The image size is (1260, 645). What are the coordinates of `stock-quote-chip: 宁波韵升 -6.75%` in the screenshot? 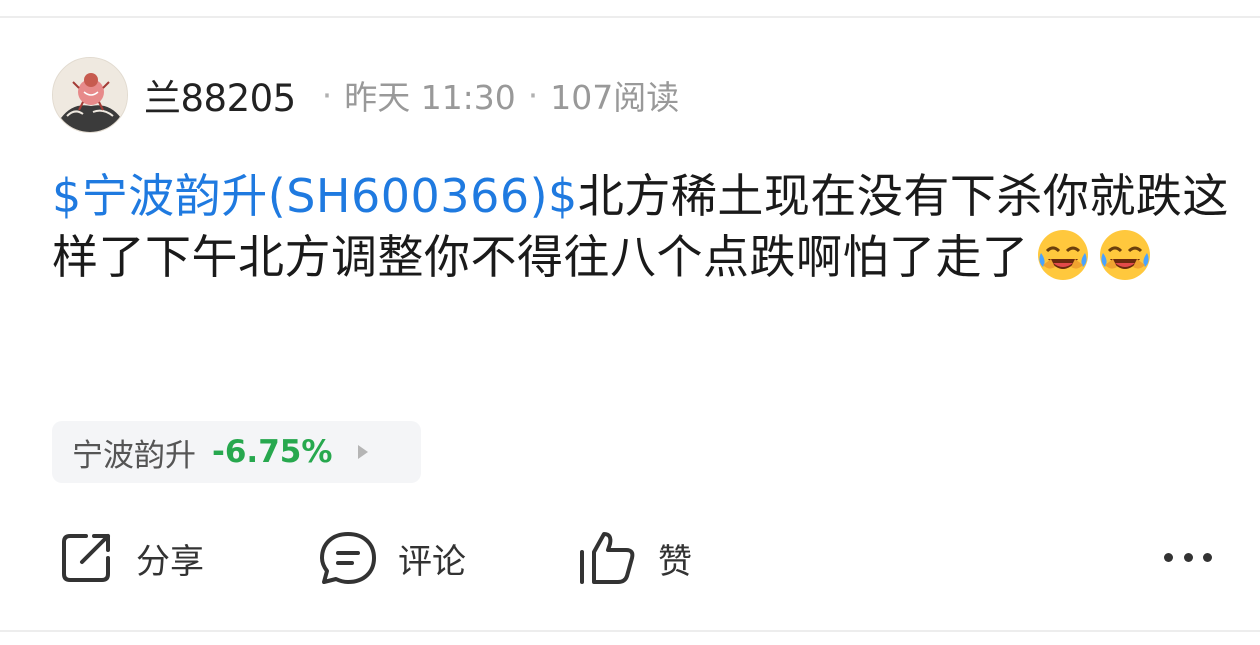 It's located at (236, 452).